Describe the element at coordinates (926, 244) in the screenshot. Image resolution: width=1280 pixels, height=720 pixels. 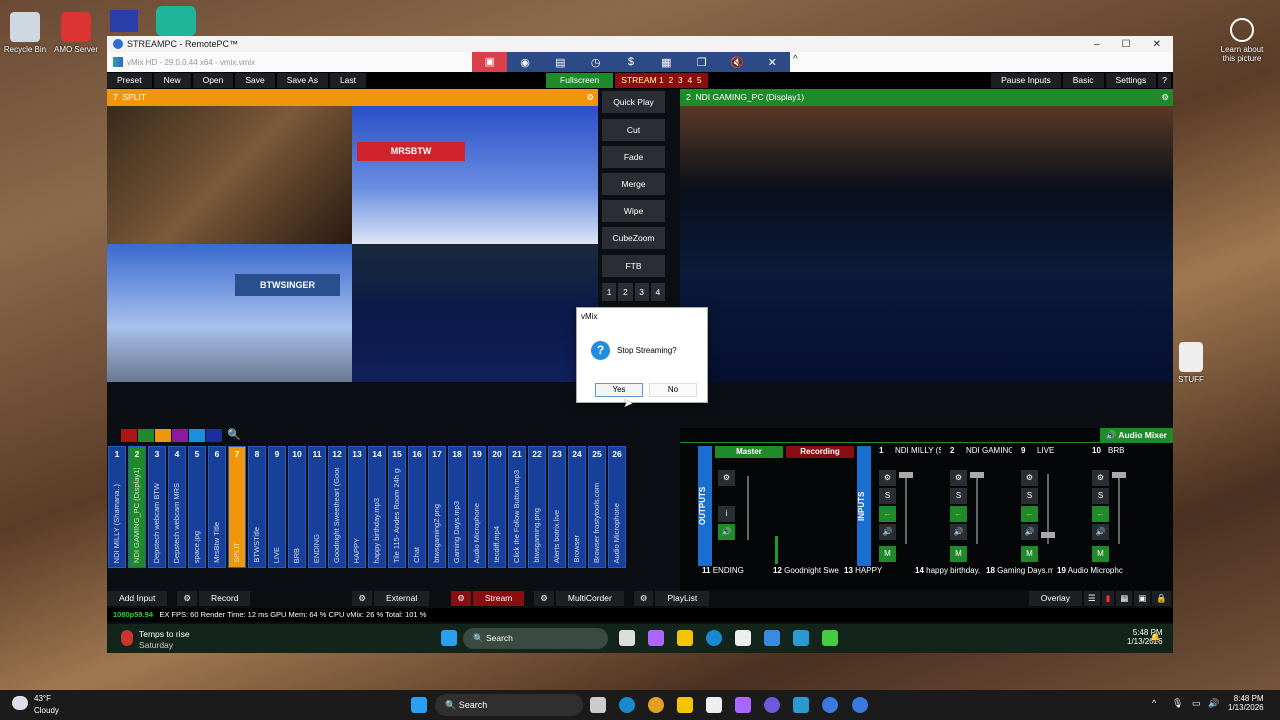
I see `program-video` at that location.